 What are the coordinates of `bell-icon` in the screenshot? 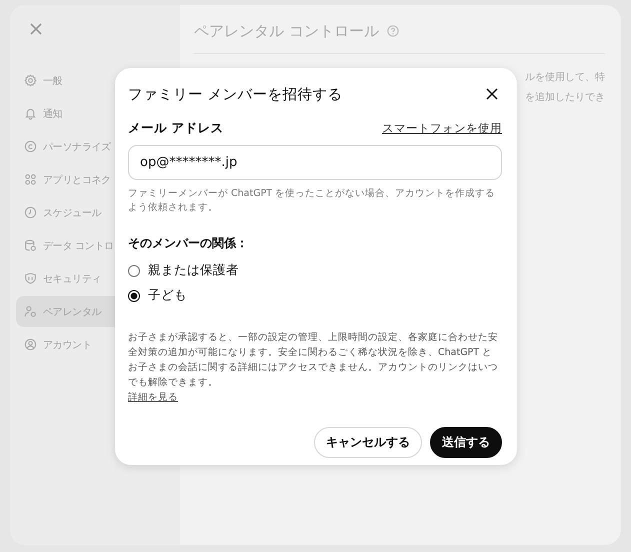 It's located at (30, 113).